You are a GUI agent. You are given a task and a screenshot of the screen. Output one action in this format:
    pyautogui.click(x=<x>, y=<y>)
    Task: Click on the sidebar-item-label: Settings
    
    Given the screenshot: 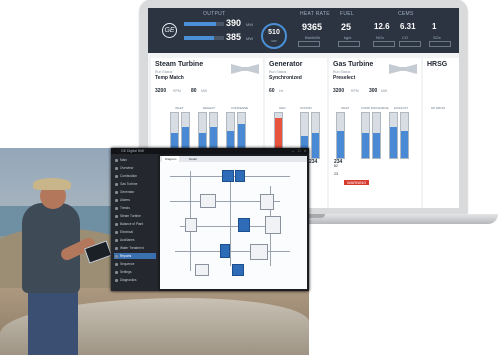 What is the action you would take?
    pyautogui.click(x=126, y=272)
    